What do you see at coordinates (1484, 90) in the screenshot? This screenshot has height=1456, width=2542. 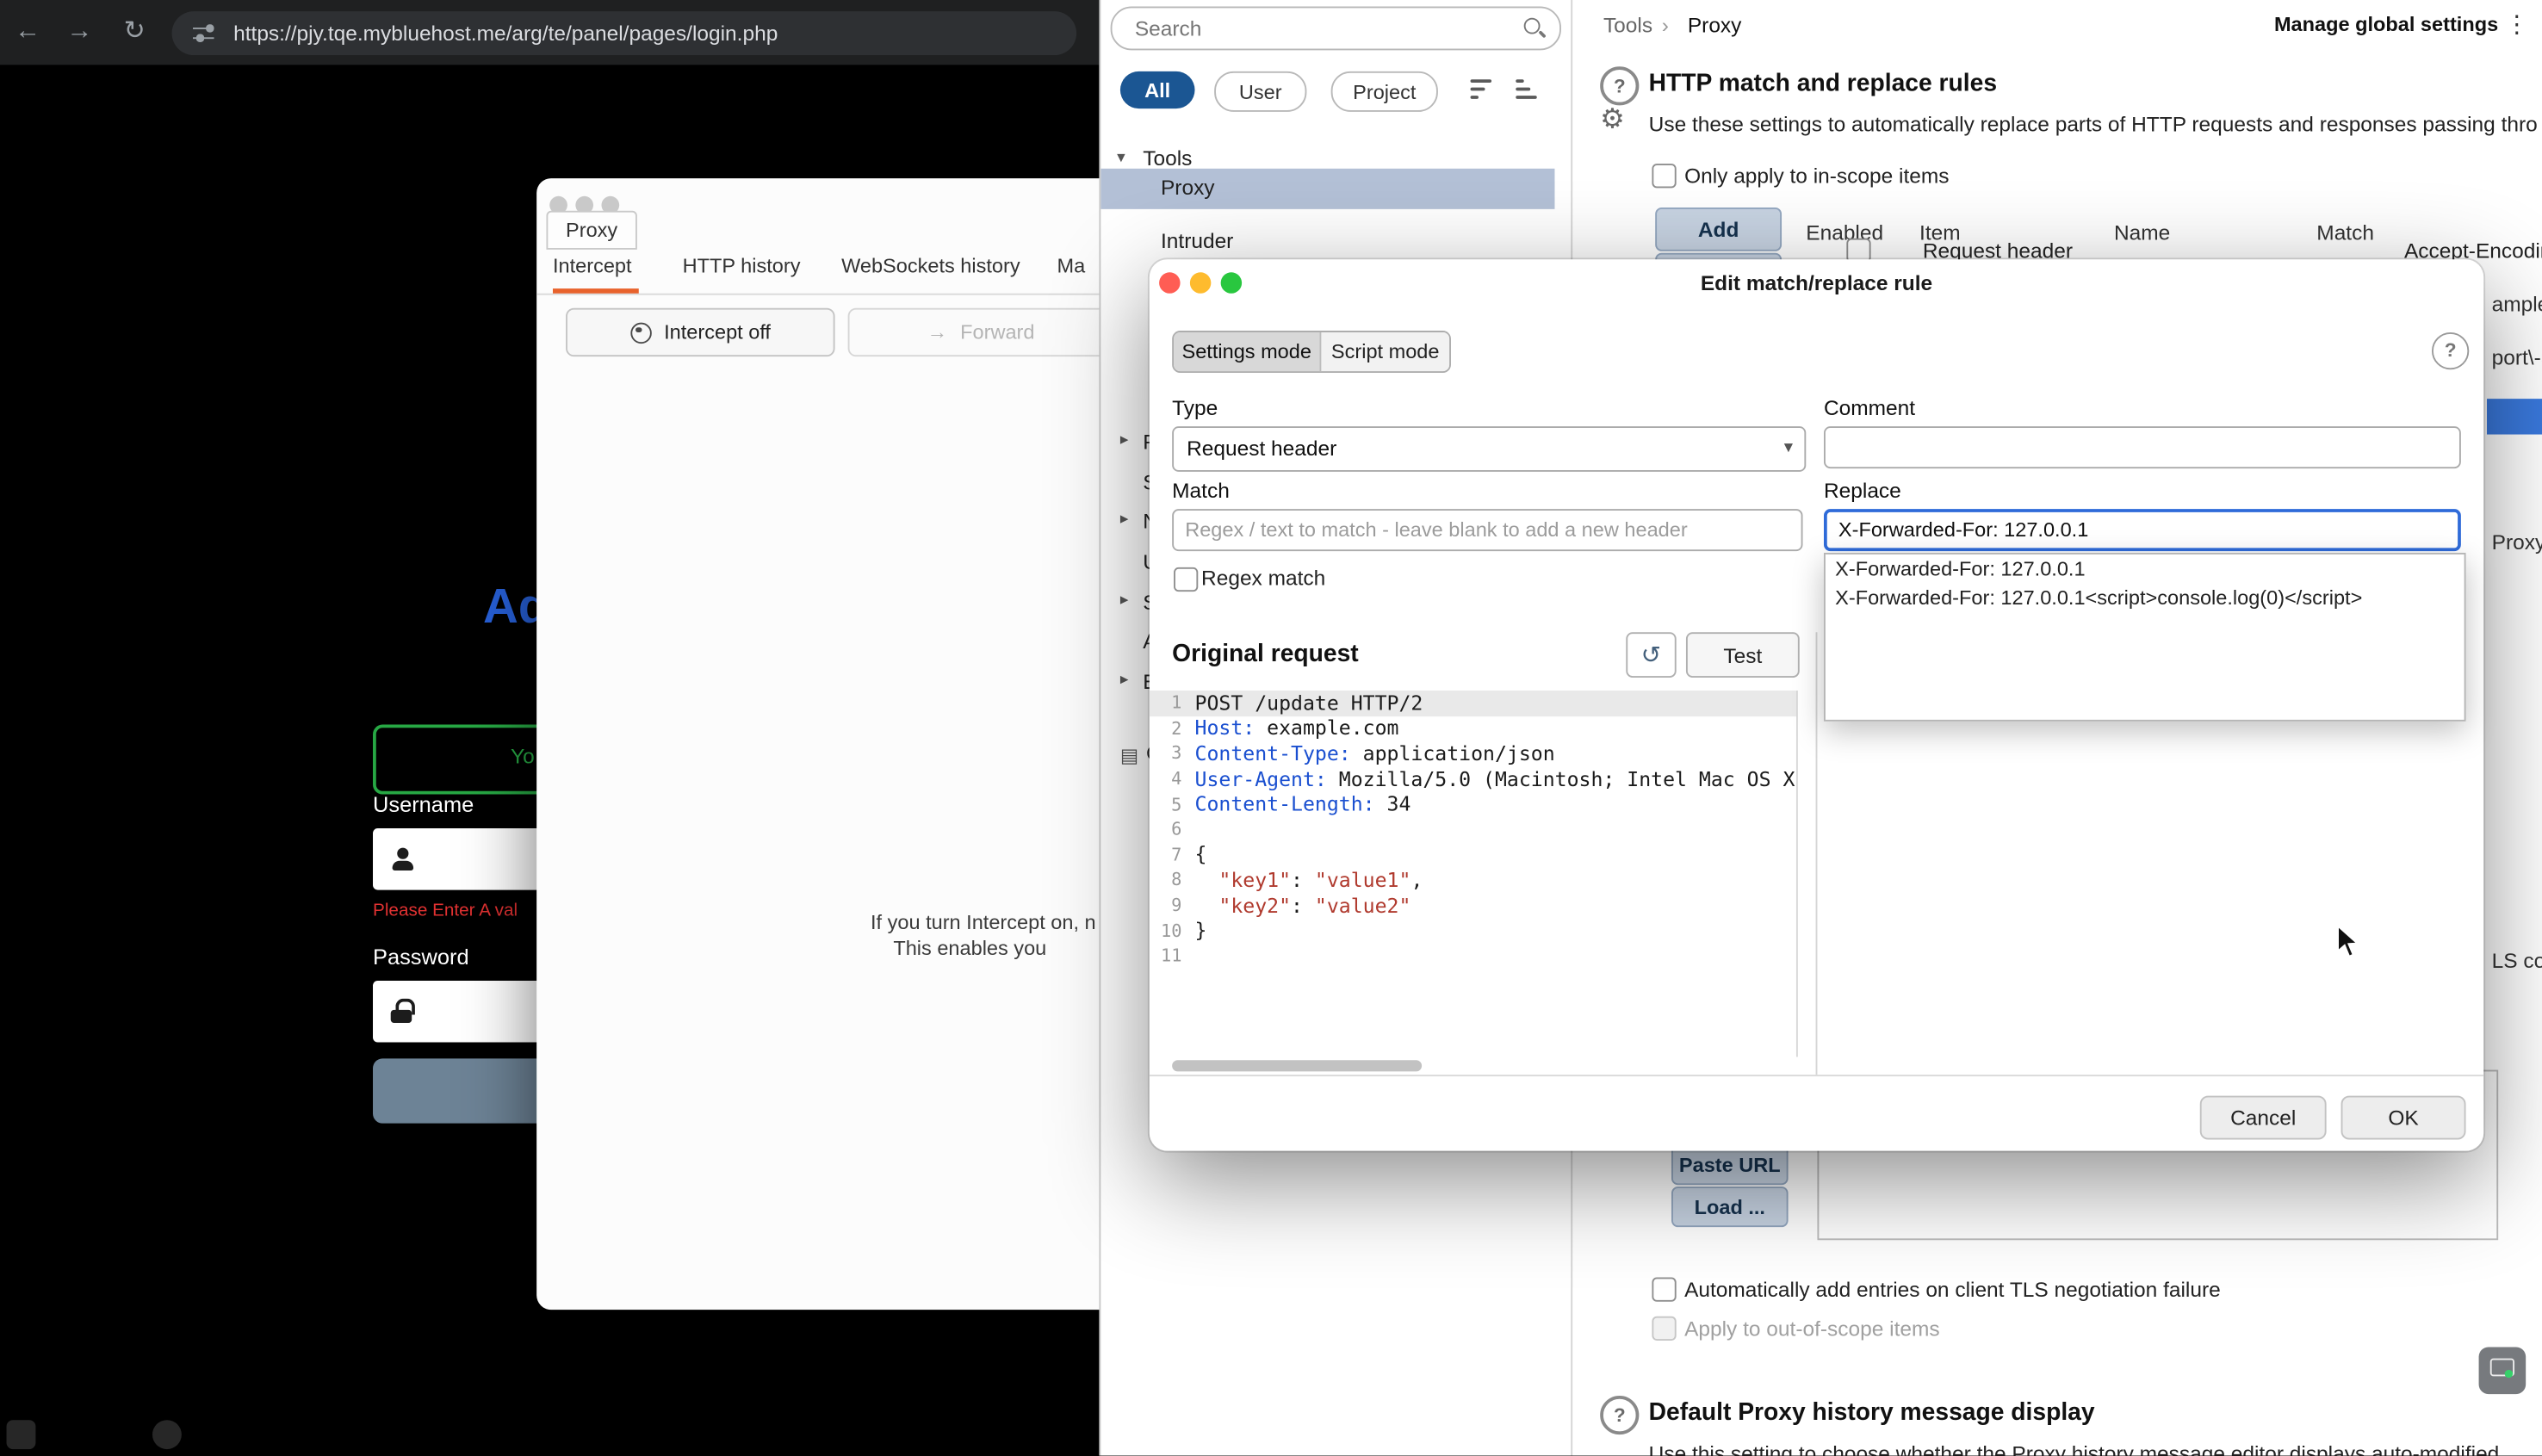 I see `collapse-all-icon` at bounding box center [1484, 90].